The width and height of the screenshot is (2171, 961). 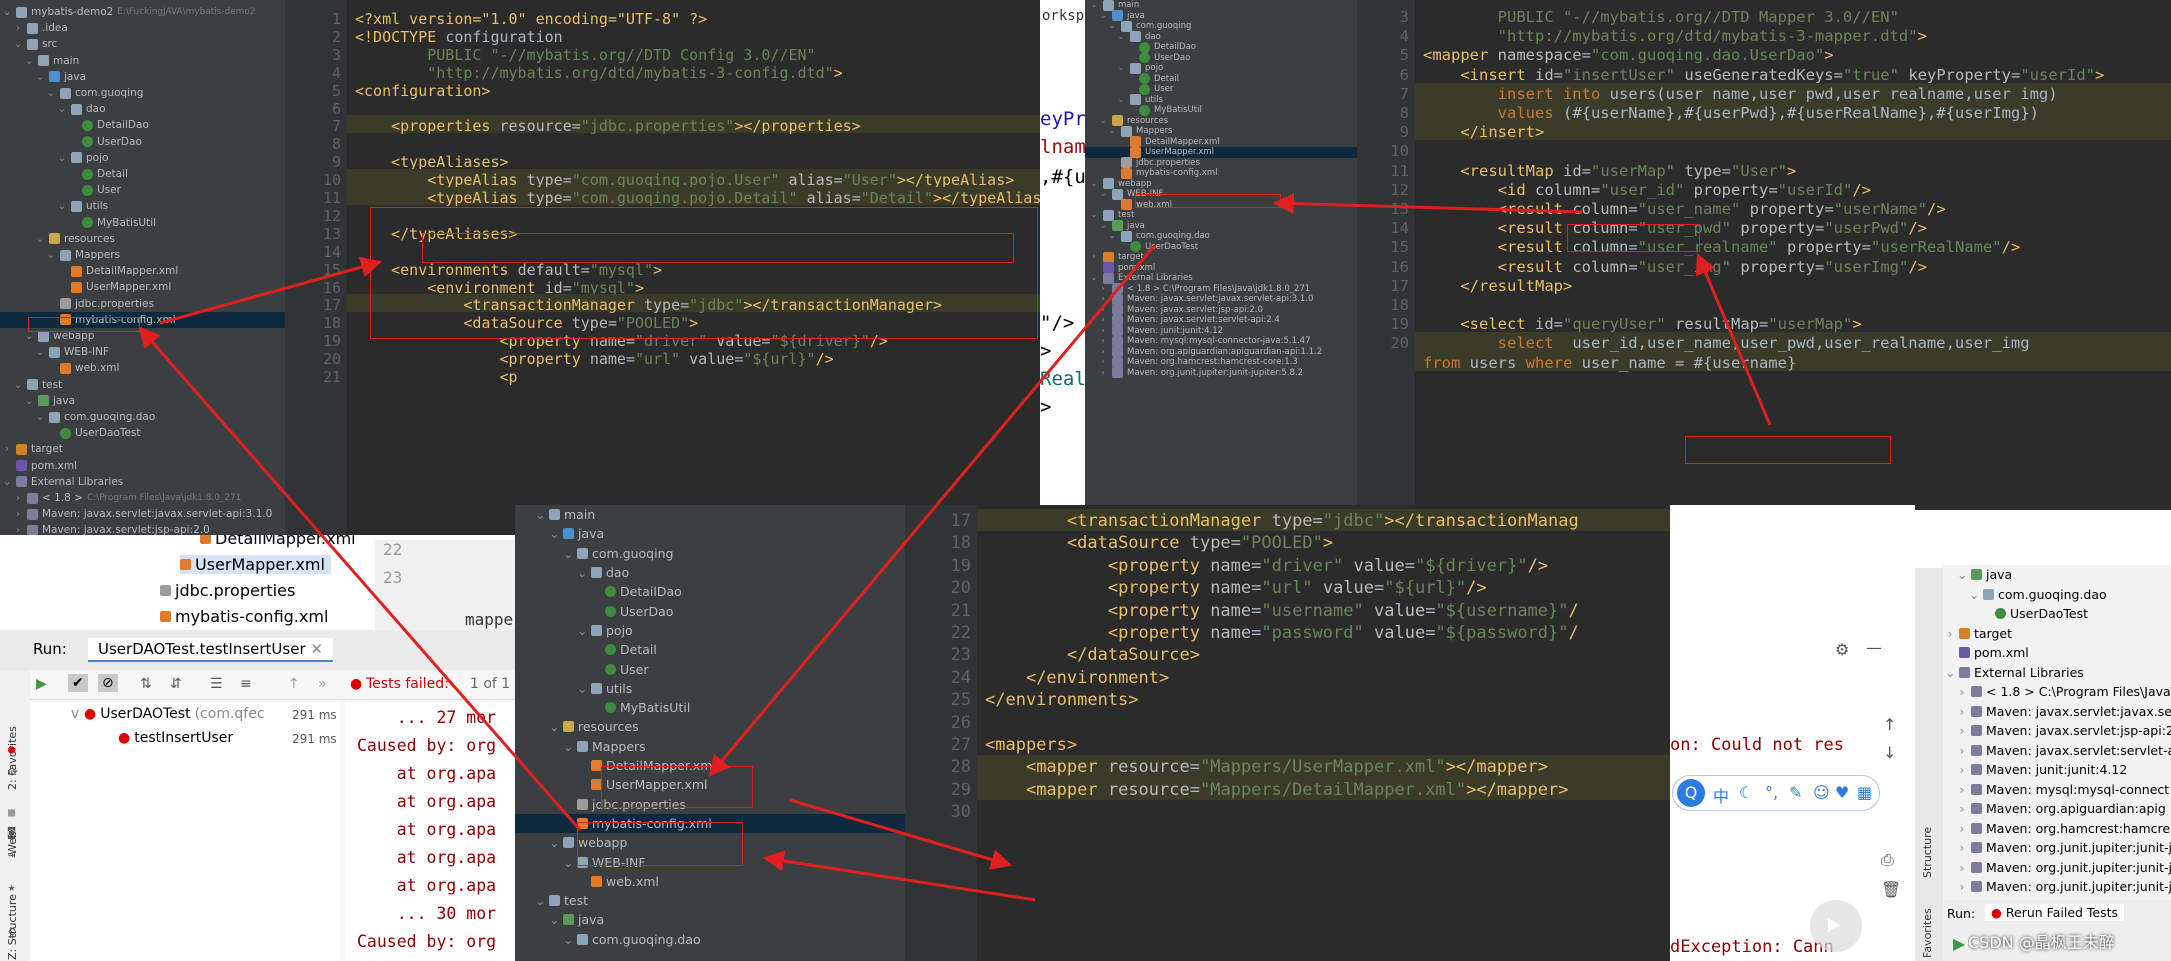 I want to click on arrow-up-icon: ↑, so click(x=1889, y=724).